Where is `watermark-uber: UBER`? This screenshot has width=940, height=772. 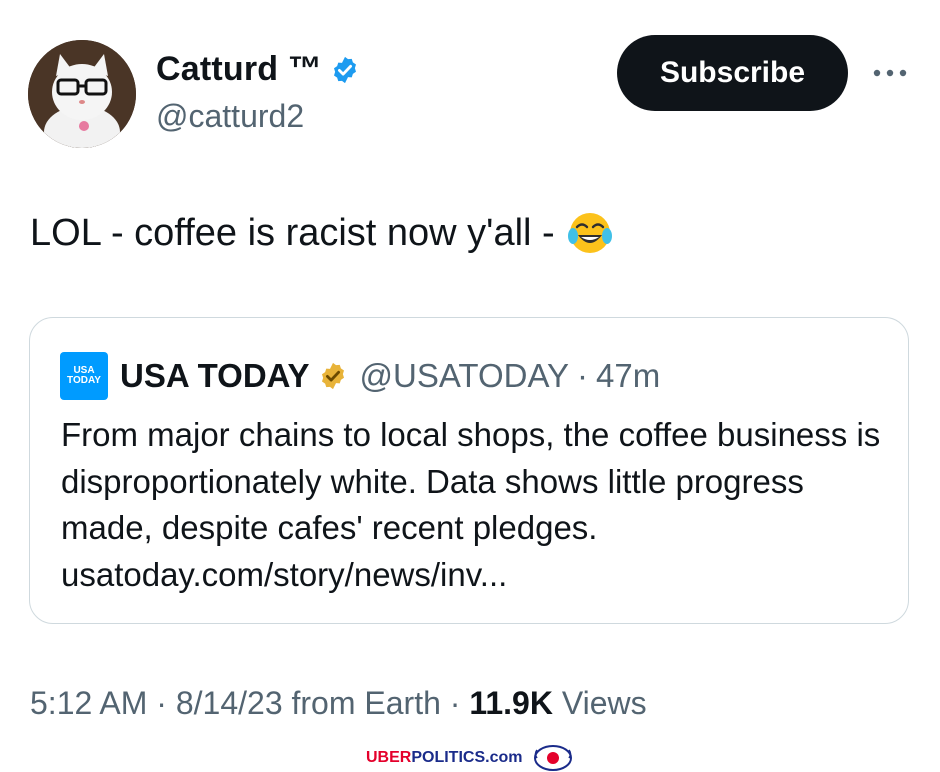
watermark-uber: UBER is located at coordinates (389, 757).